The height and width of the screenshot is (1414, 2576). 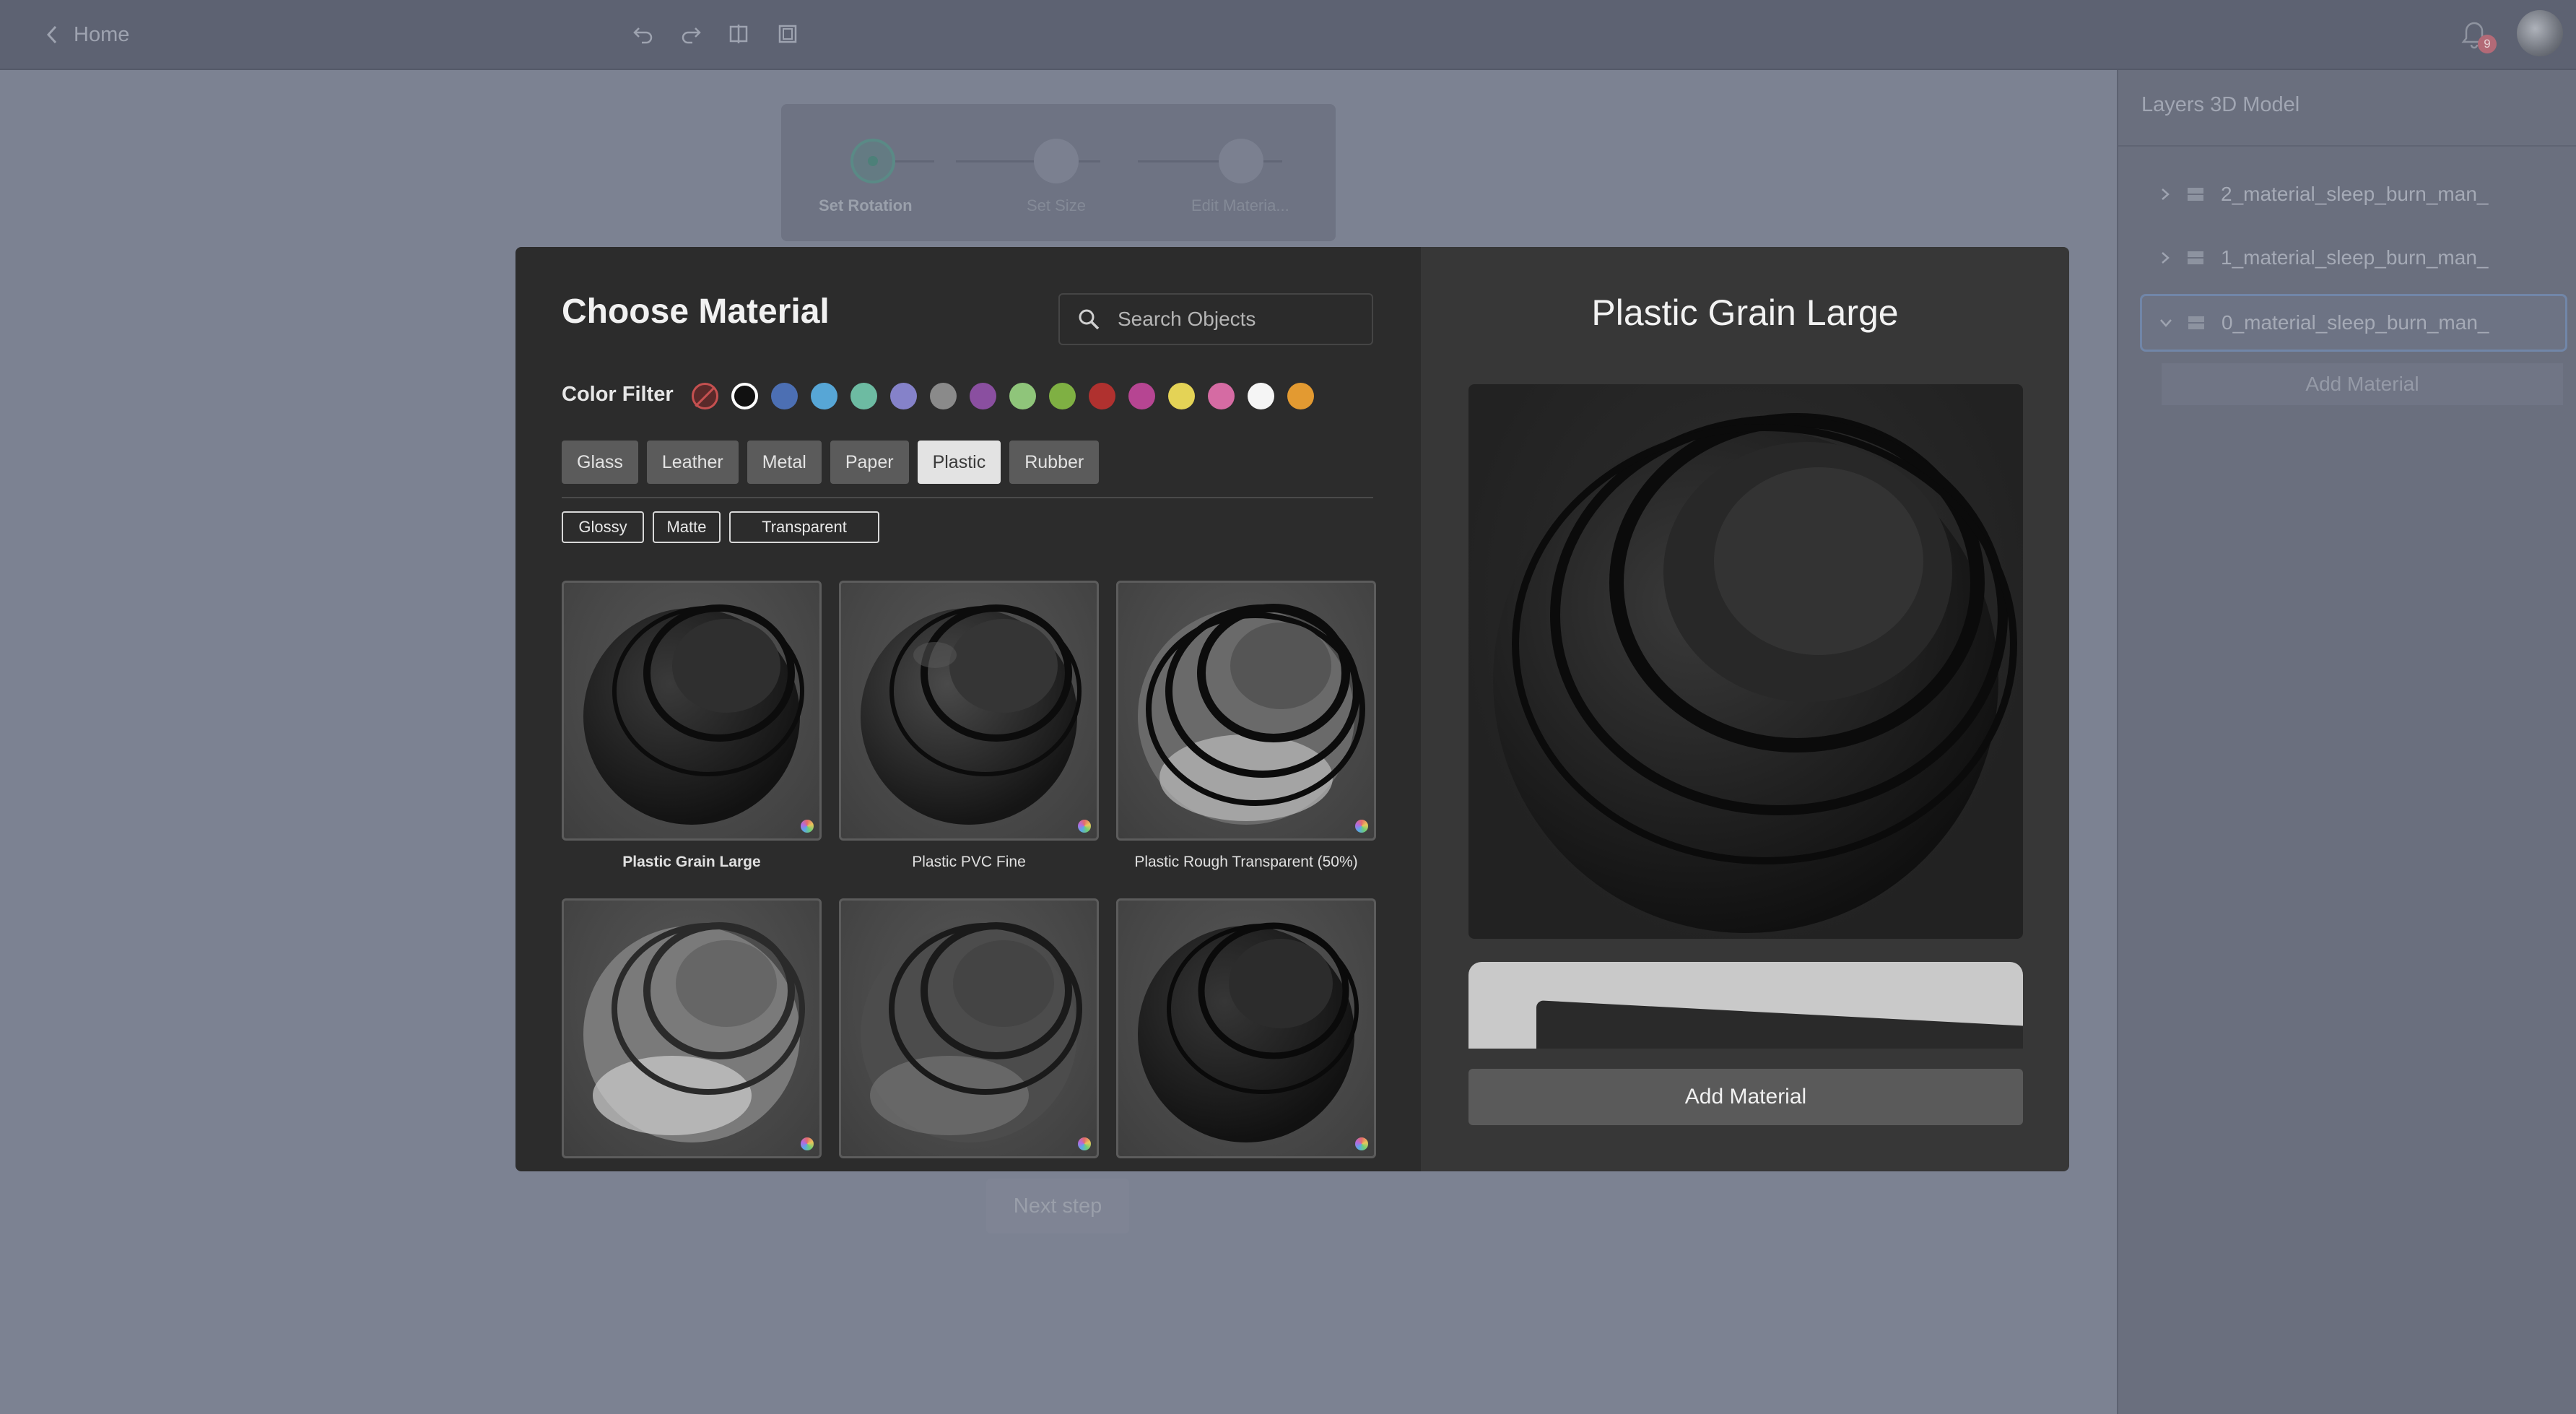 I want to click on home-link: Home, so click(x=82, y=35).